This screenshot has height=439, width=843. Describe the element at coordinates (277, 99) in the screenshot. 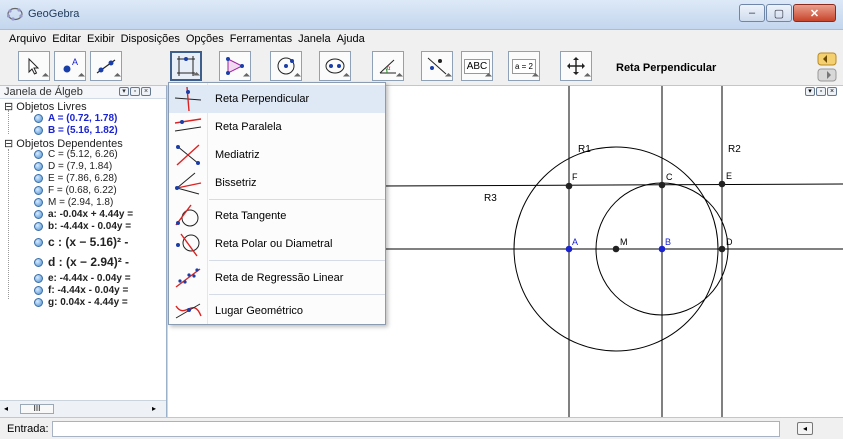

I see `menu-item-perpendicular-line: Reta Perpendicular` at that location.